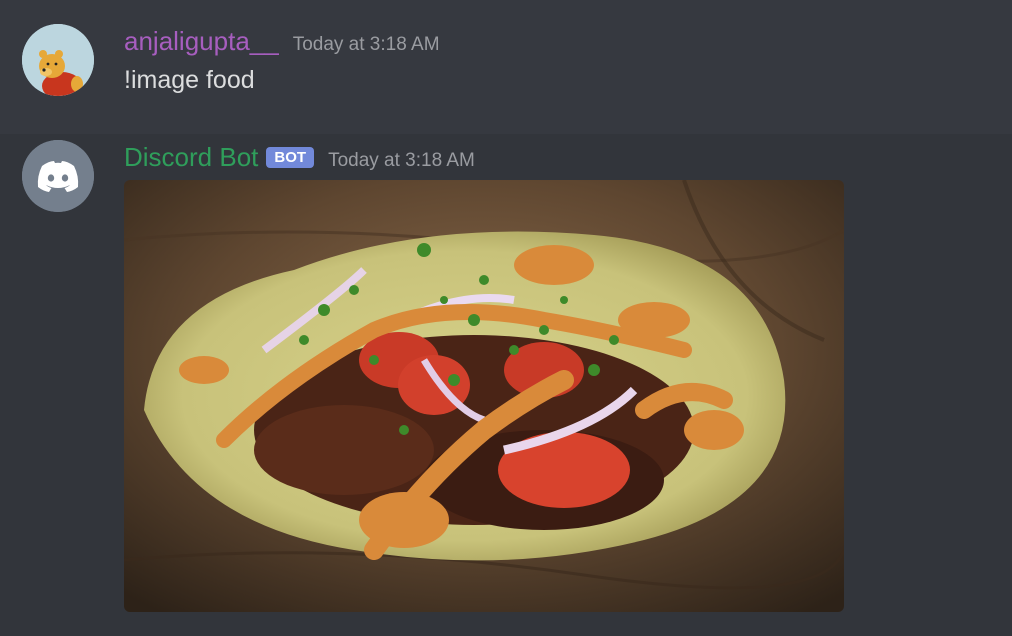 The width and height of the screenshot is (1012, 636). Describe the element at coordinates (282, 41) in the screenshot. I see `message-header: anjaligupta__ Today at 3:18 AM` at that location.